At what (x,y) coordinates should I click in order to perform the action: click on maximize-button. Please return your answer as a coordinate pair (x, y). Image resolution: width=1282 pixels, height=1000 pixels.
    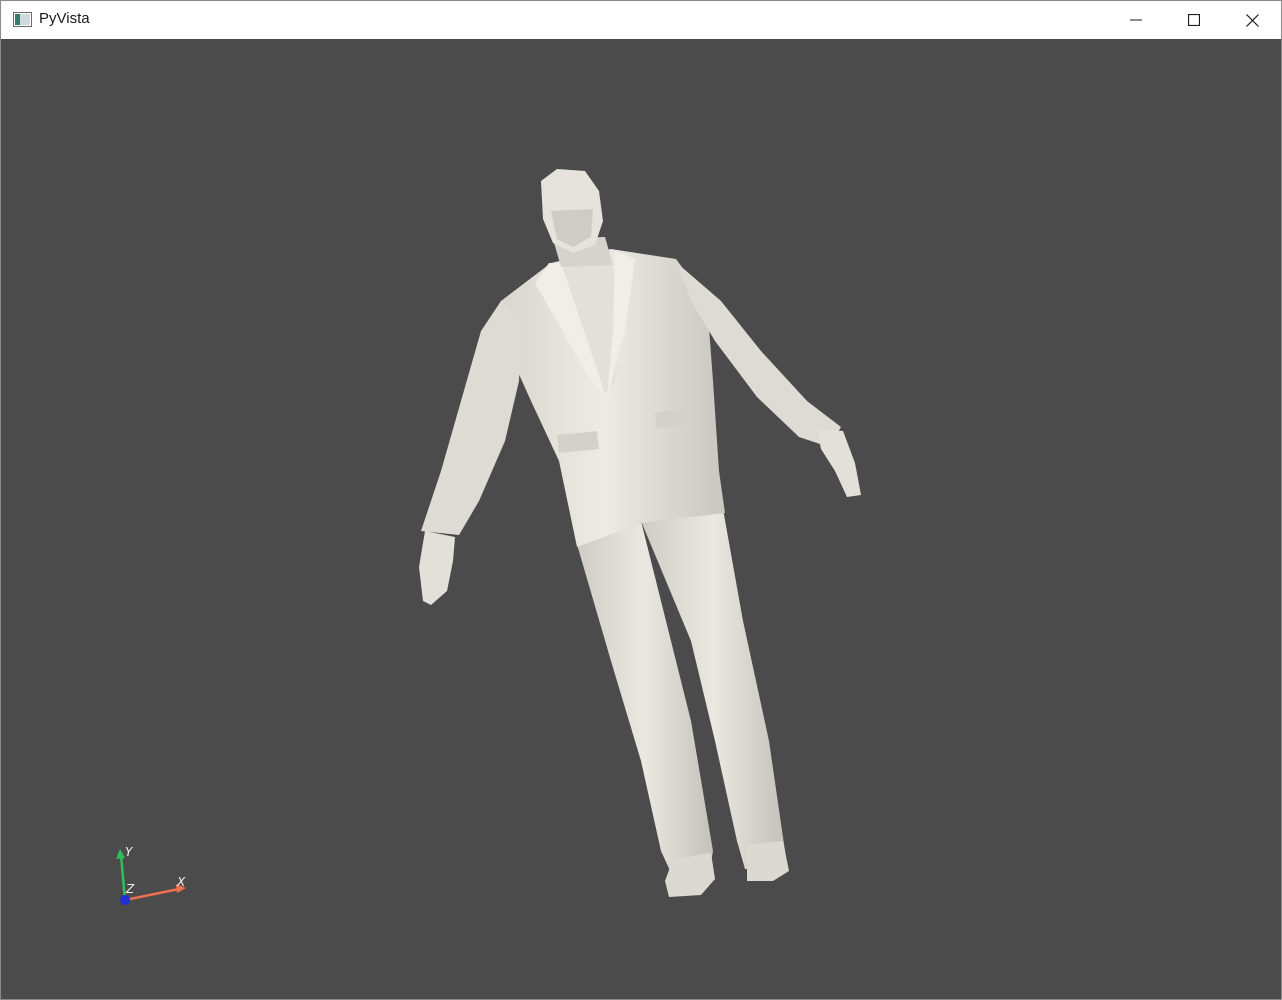
    Looking at the image, I should click on (1194, 20).